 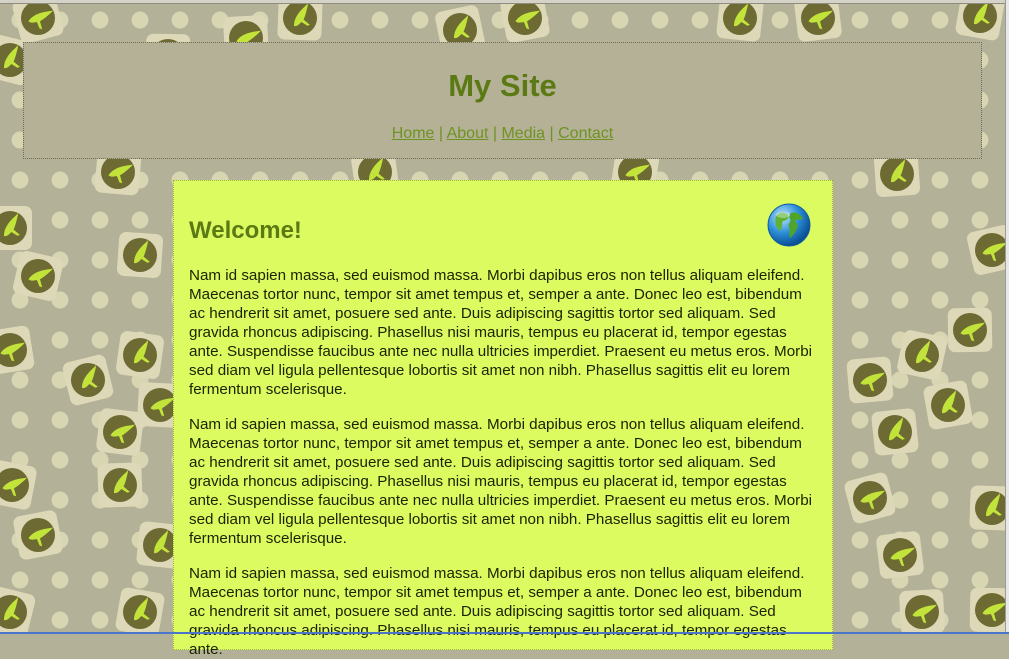 I want to click on nav-link-about: About, so click(x=468, y=133).